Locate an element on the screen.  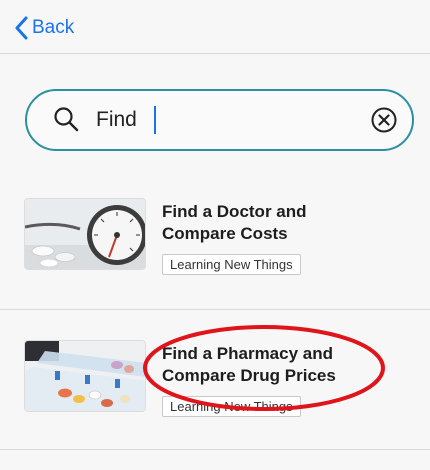
result-title-line-2: Compare Drug Prices is located at coordinates (249, 375).